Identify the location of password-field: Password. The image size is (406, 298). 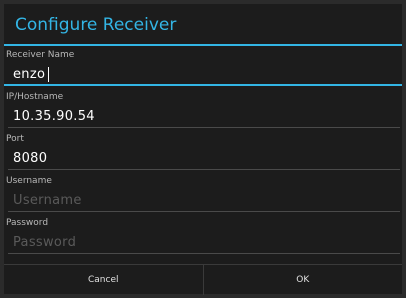
(203, 236).